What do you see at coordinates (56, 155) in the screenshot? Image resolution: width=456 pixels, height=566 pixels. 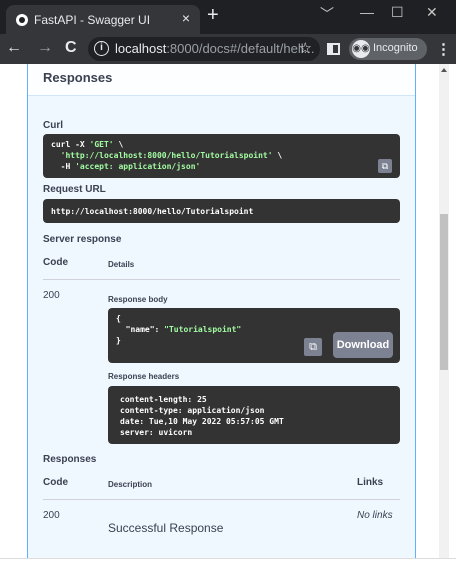 I see `curl-line2-indent` at bounding box center [56, 155].